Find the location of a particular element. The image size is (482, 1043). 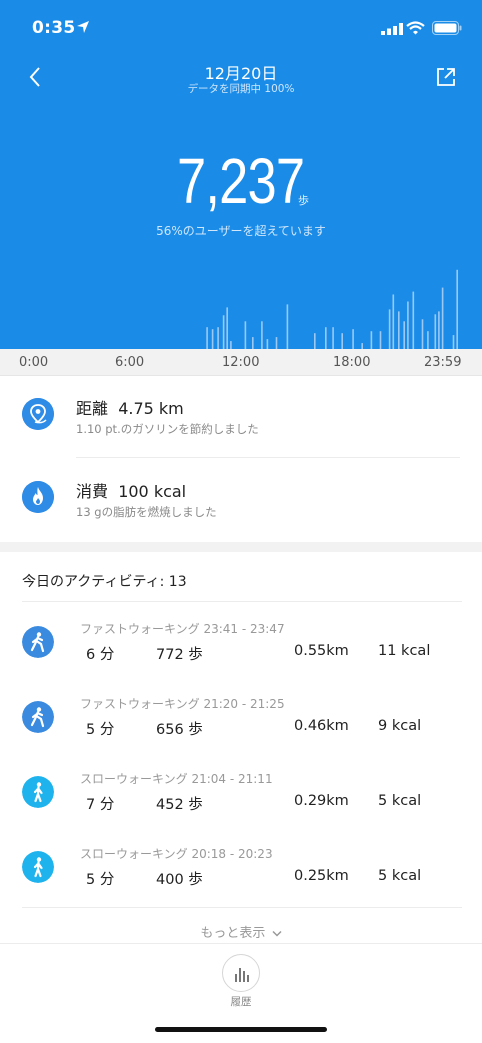

distance-label: 距離 is located at coordinates (92, 408).